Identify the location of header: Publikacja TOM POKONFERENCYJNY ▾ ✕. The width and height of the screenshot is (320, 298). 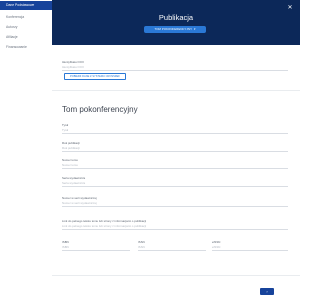
(176, 22).